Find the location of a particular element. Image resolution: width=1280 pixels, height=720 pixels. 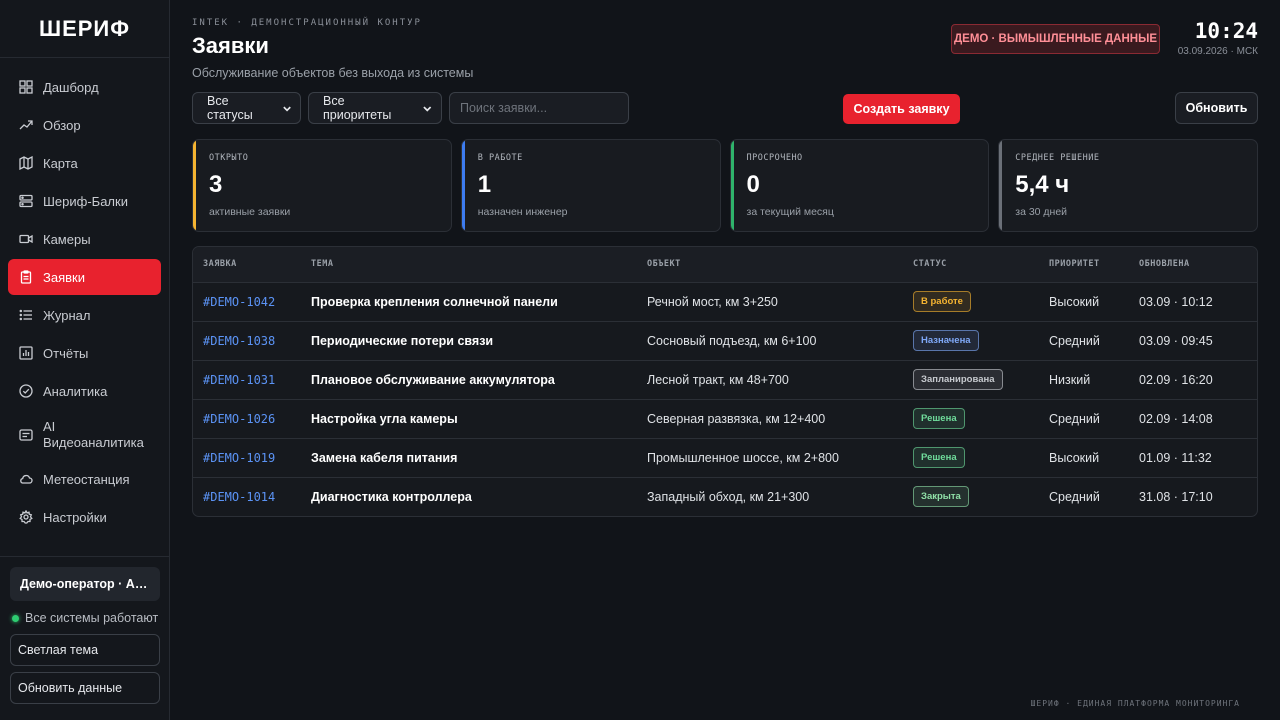

sidebar-item-dashboard: Дашборд is located at coordinates (84, 87).